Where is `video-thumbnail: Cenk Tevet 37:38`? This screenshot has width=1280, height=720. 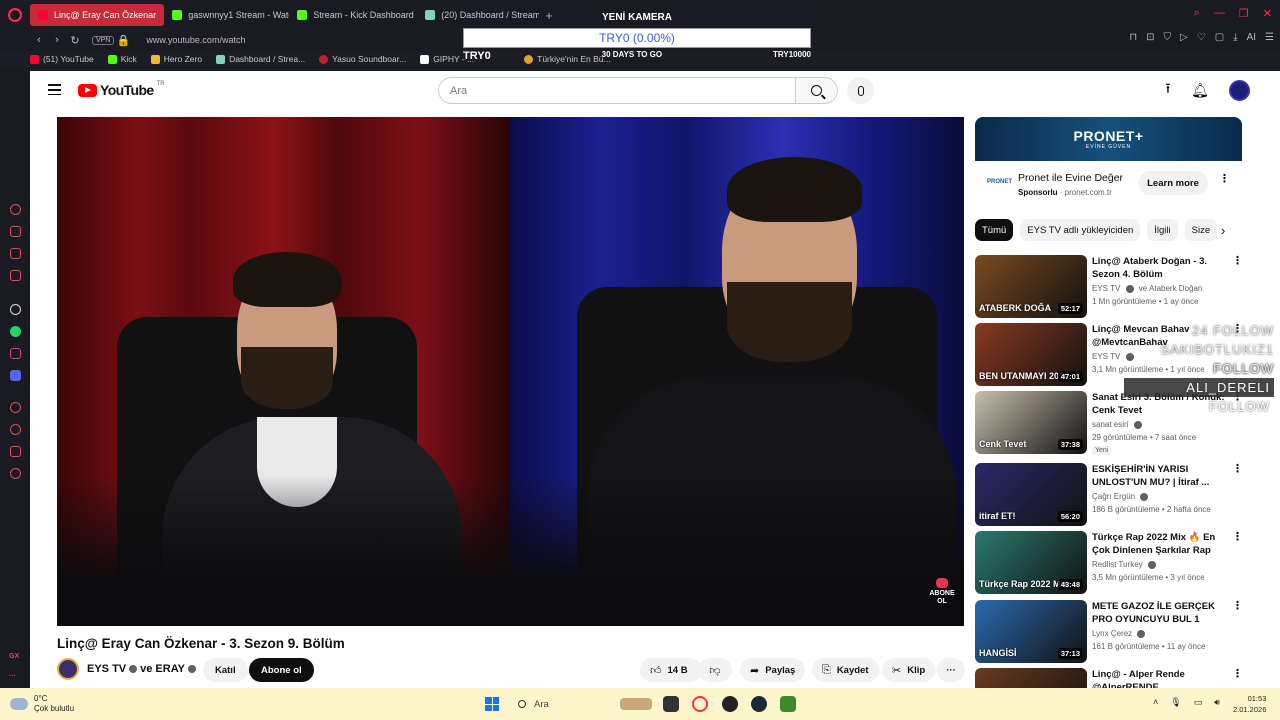 video-thumbnail: Cenk Tevet 37:38 is located at coordinates (1031, 422).